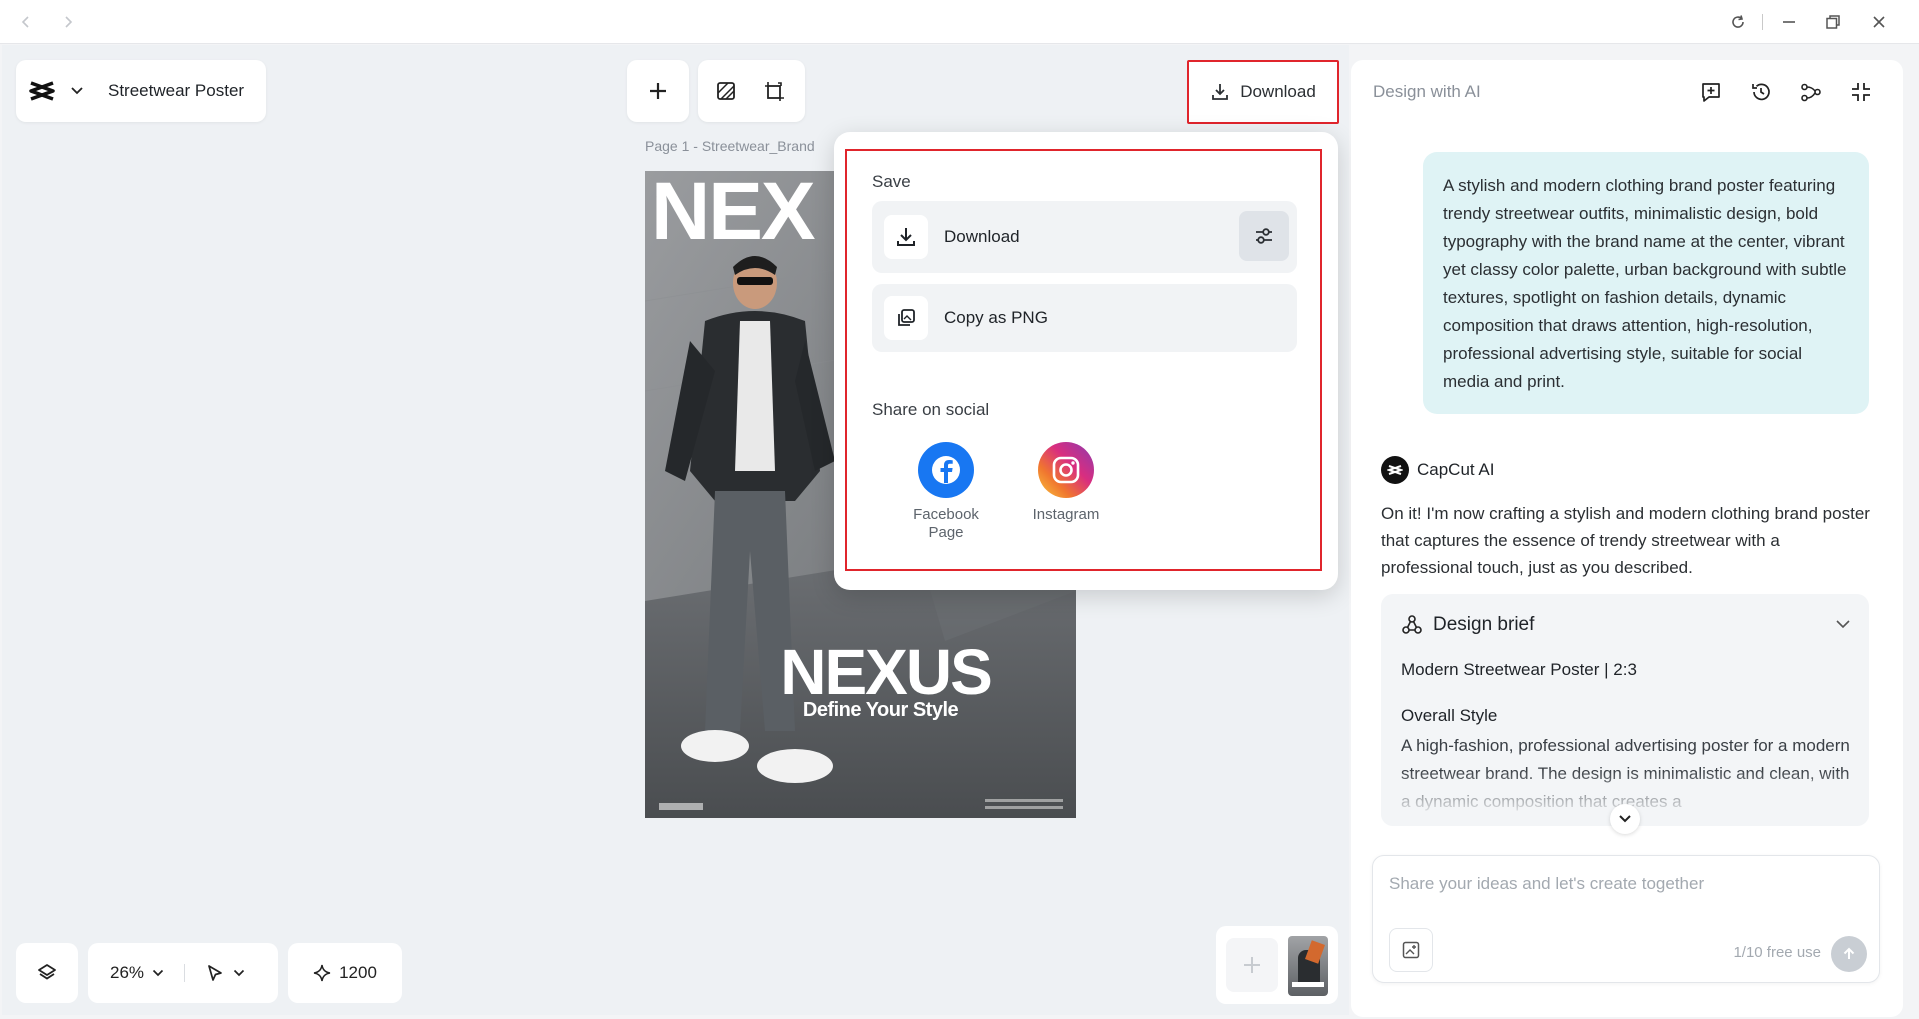 This screenshot has width=1919, height=1019. I want to click on share-instagram-button: Instagram, so click(1066, 483).